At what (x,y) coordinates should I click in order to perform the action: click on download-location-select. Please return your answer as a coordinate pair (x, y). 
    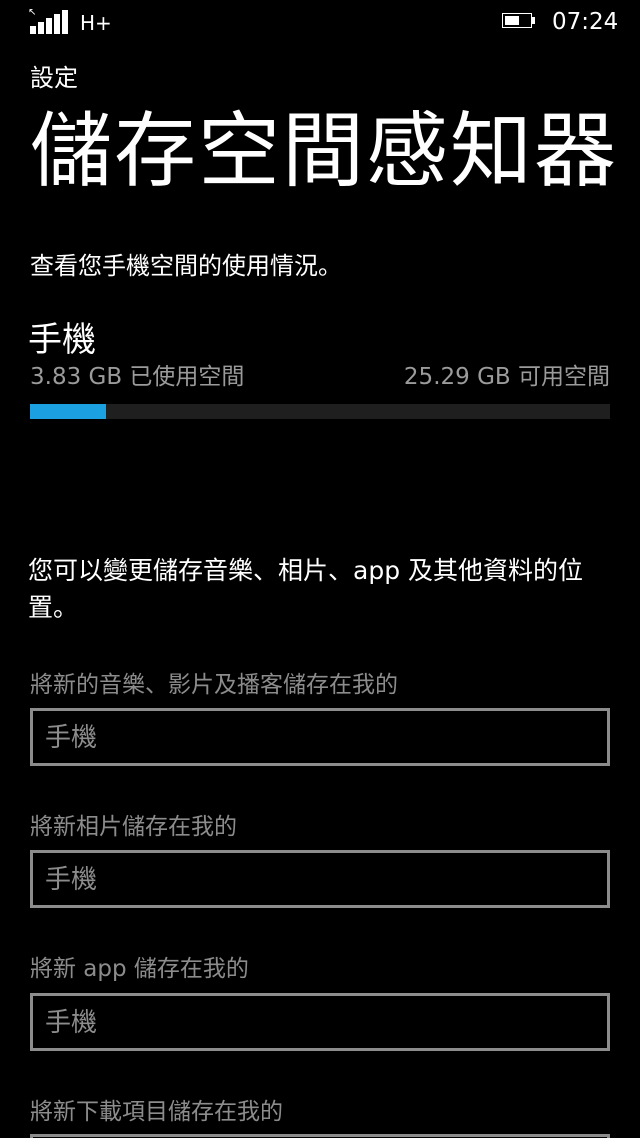
    Looking at the image, I should click on (320, 1136).